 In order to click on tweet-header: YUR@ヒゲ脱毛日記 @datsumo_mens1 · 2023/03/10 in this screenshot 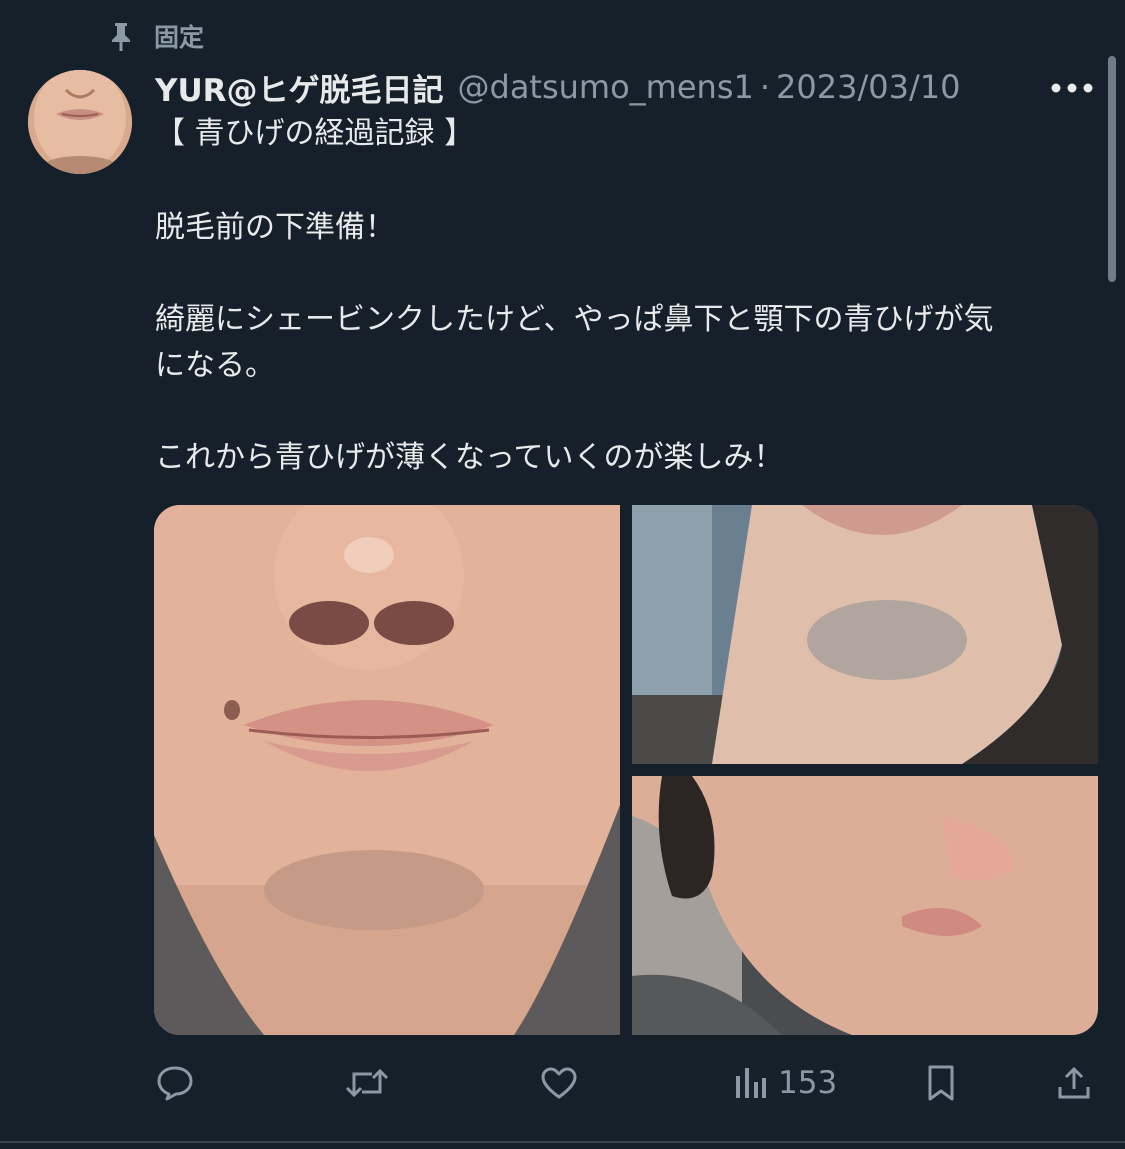, I will do `click(557, 87)`.